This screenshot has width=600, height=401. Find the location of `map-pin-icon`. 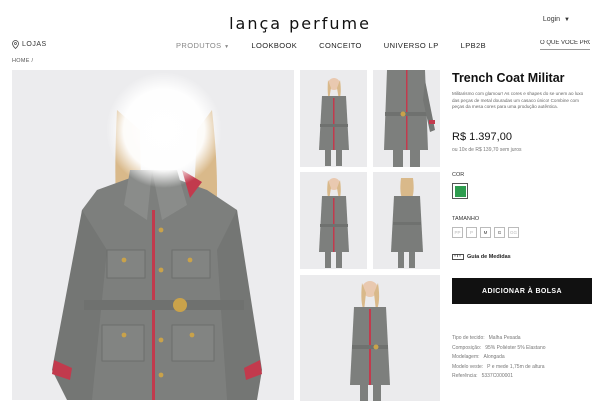

map-pin-icon is located at coordinates (15, 44).